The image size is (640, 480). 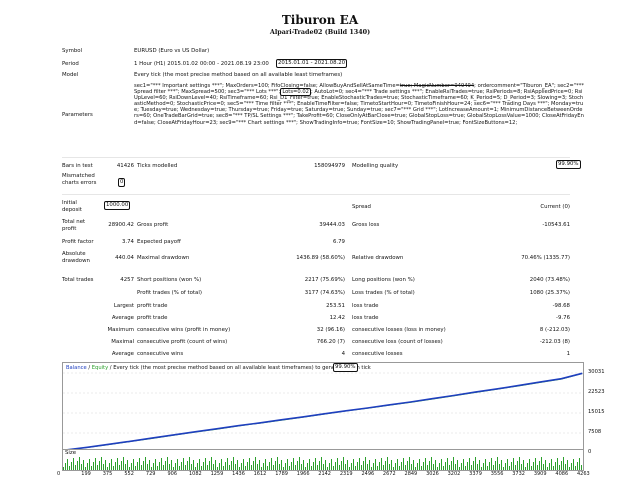 I want to click on x-tick-label: 729, so click(x=150, y=474).